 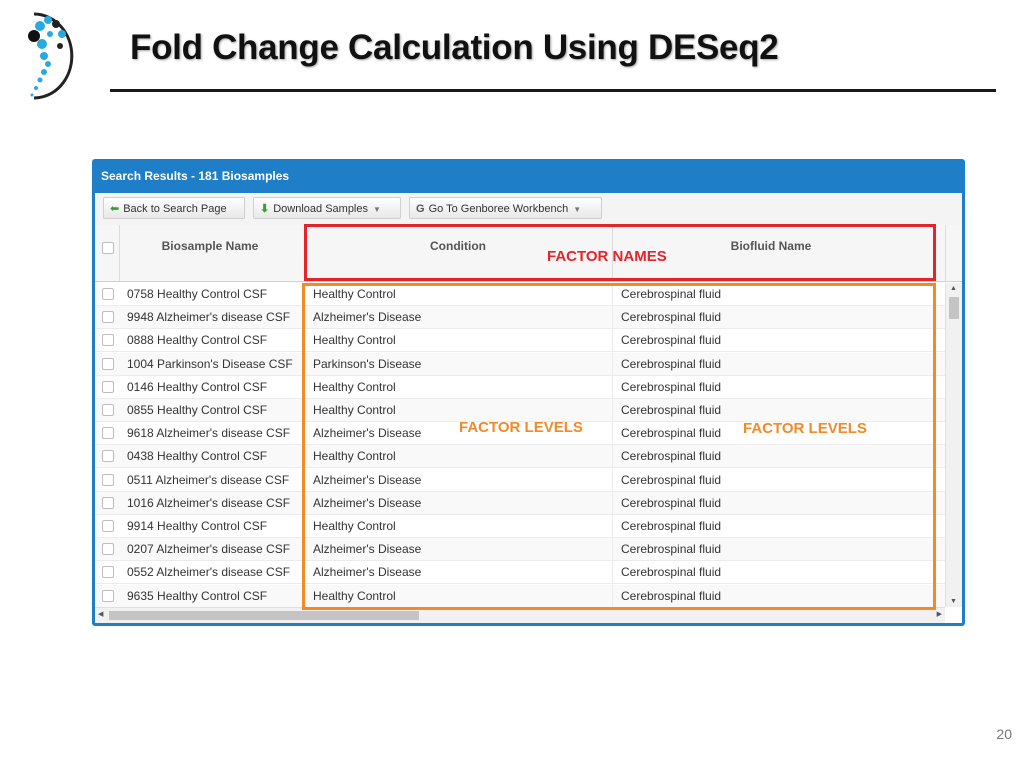 What do you see at coordinates (209, 502) in the screenshot?
I see `biosample-name-cell: 1016 Alzheimer's disease CSF` at bounding box center [209, 502].